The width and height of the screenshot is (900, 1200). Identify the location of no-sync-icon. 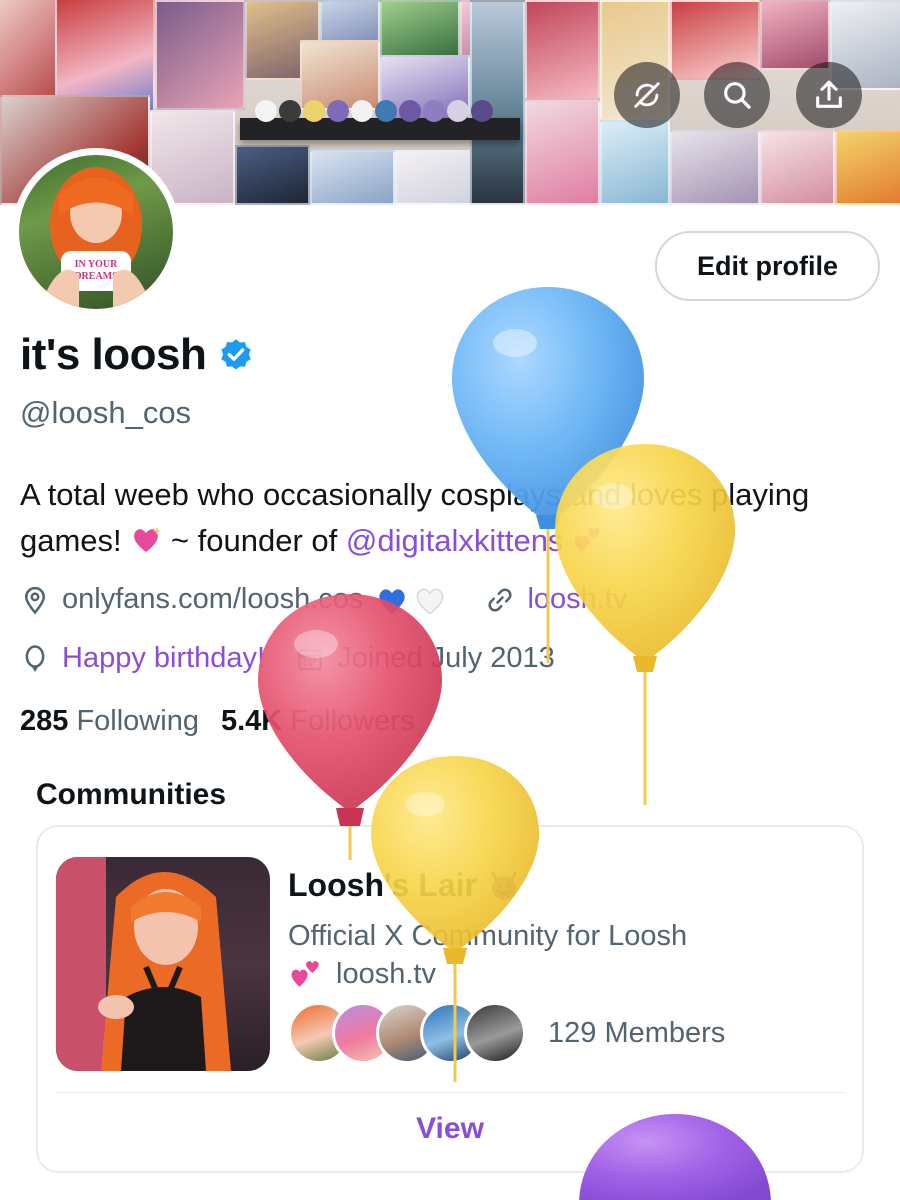
(647, 95).